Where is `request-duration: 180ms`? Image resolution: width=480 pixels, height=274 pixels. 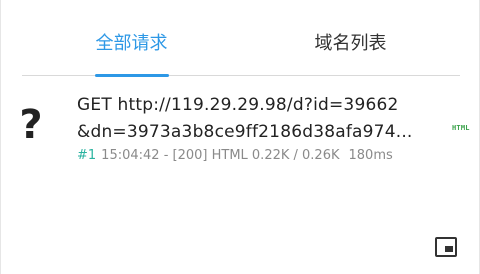
request-duration: 180ms is located at coordinates (370, 155).